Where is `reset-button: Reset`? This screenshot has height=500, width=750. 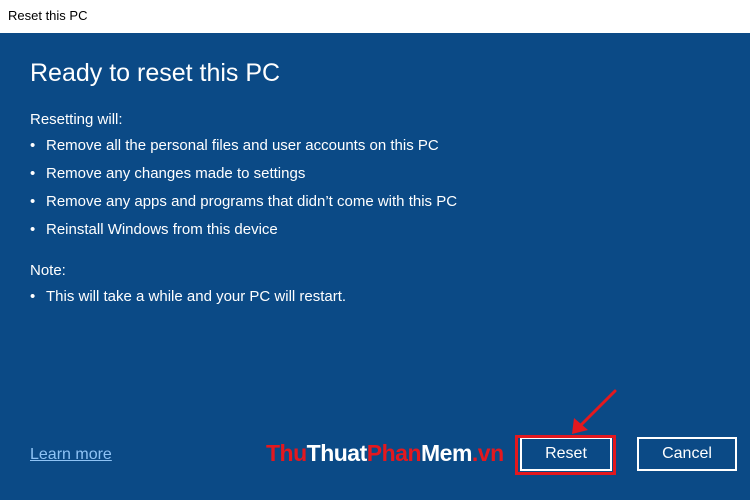
reset-button: Reset is located at coordinates (566, 454).